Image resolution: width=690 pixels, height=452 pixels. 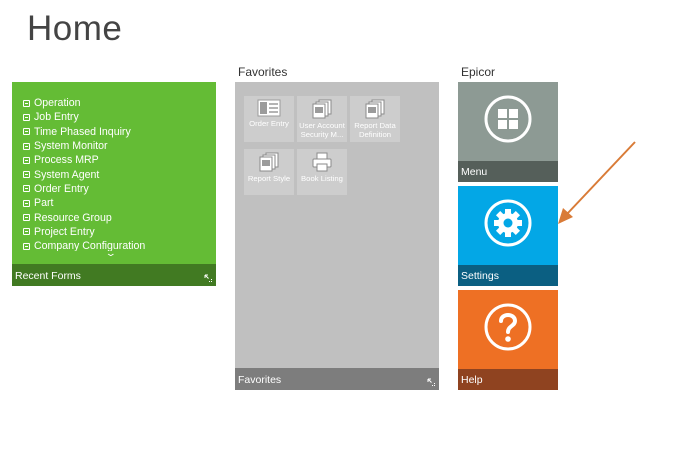 I want to click on favorite-item: Book Listing, so click(x=322, y=172).